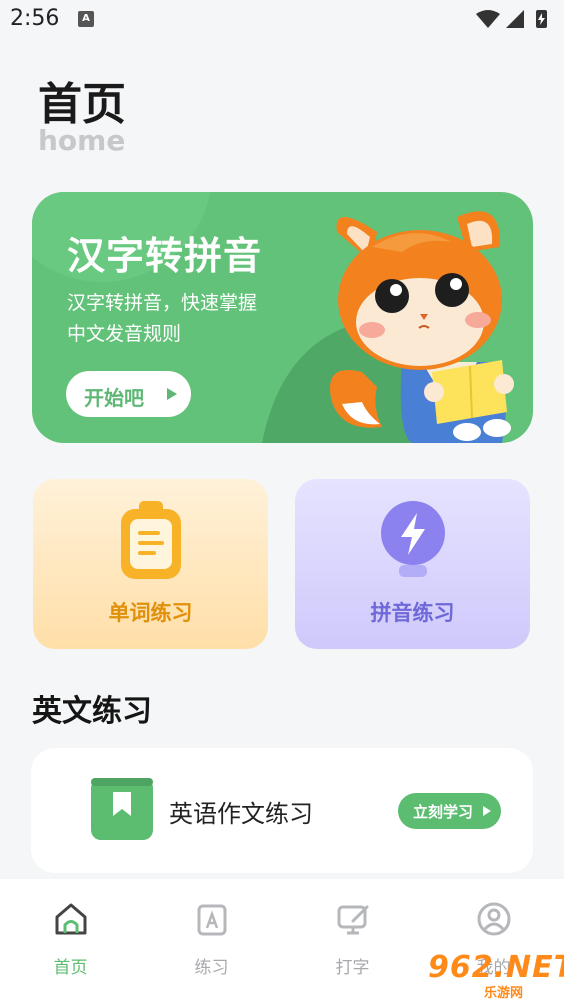 Image resolution: width=564 pixels, height=1004 pixels. I want to click on tab-practice: 练习, so click(211, 941).